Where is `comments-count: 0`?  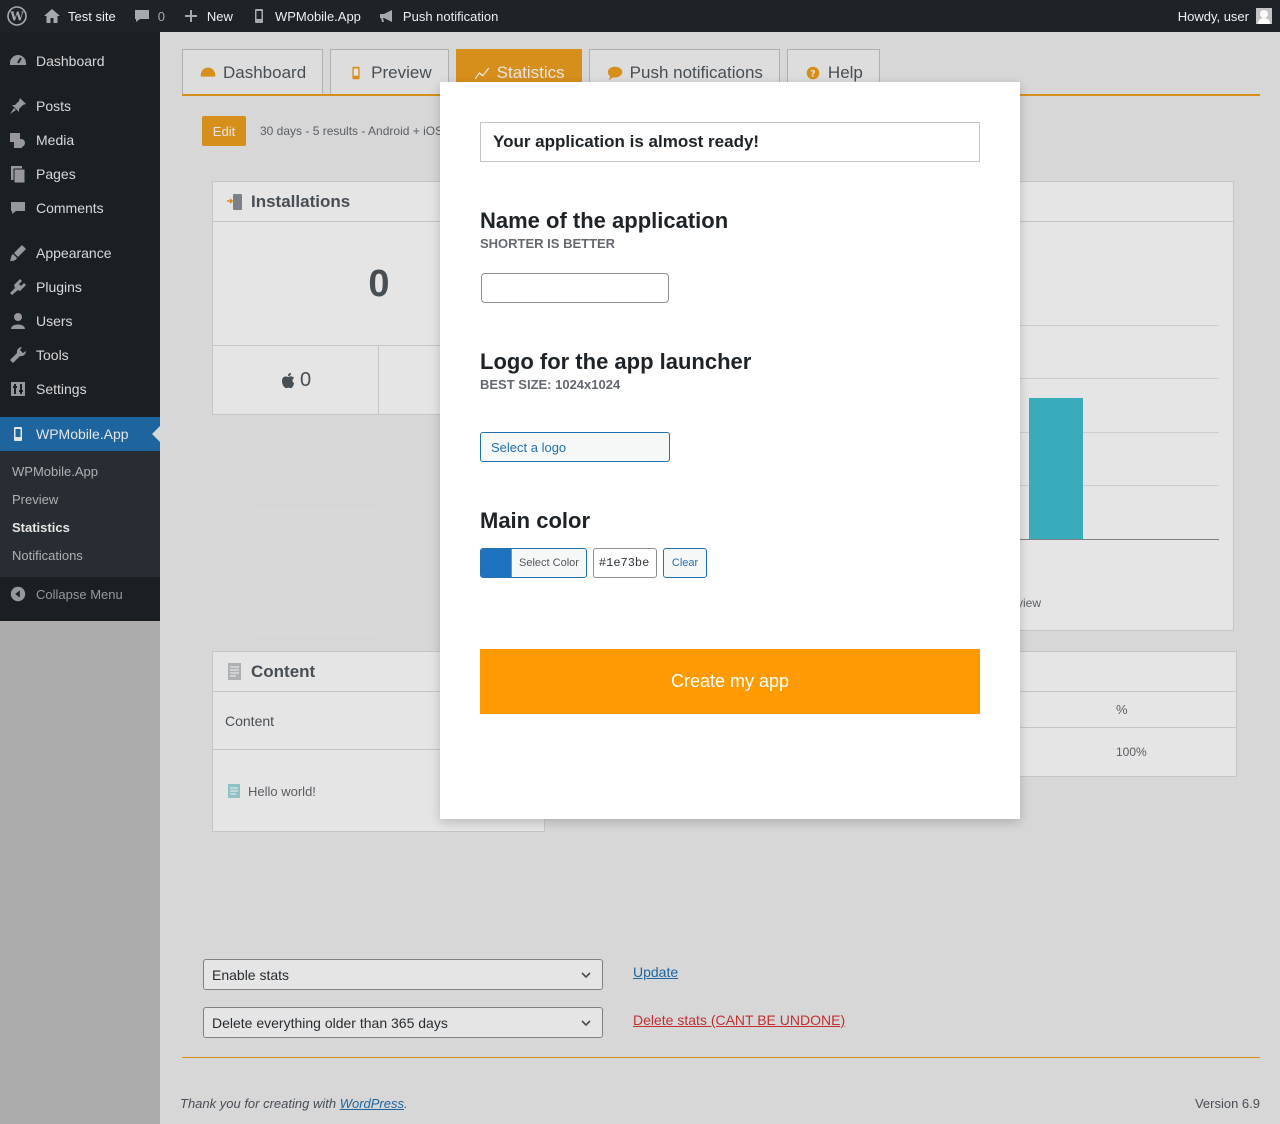
comments-count: 0 is located at coordinates (161, 16).